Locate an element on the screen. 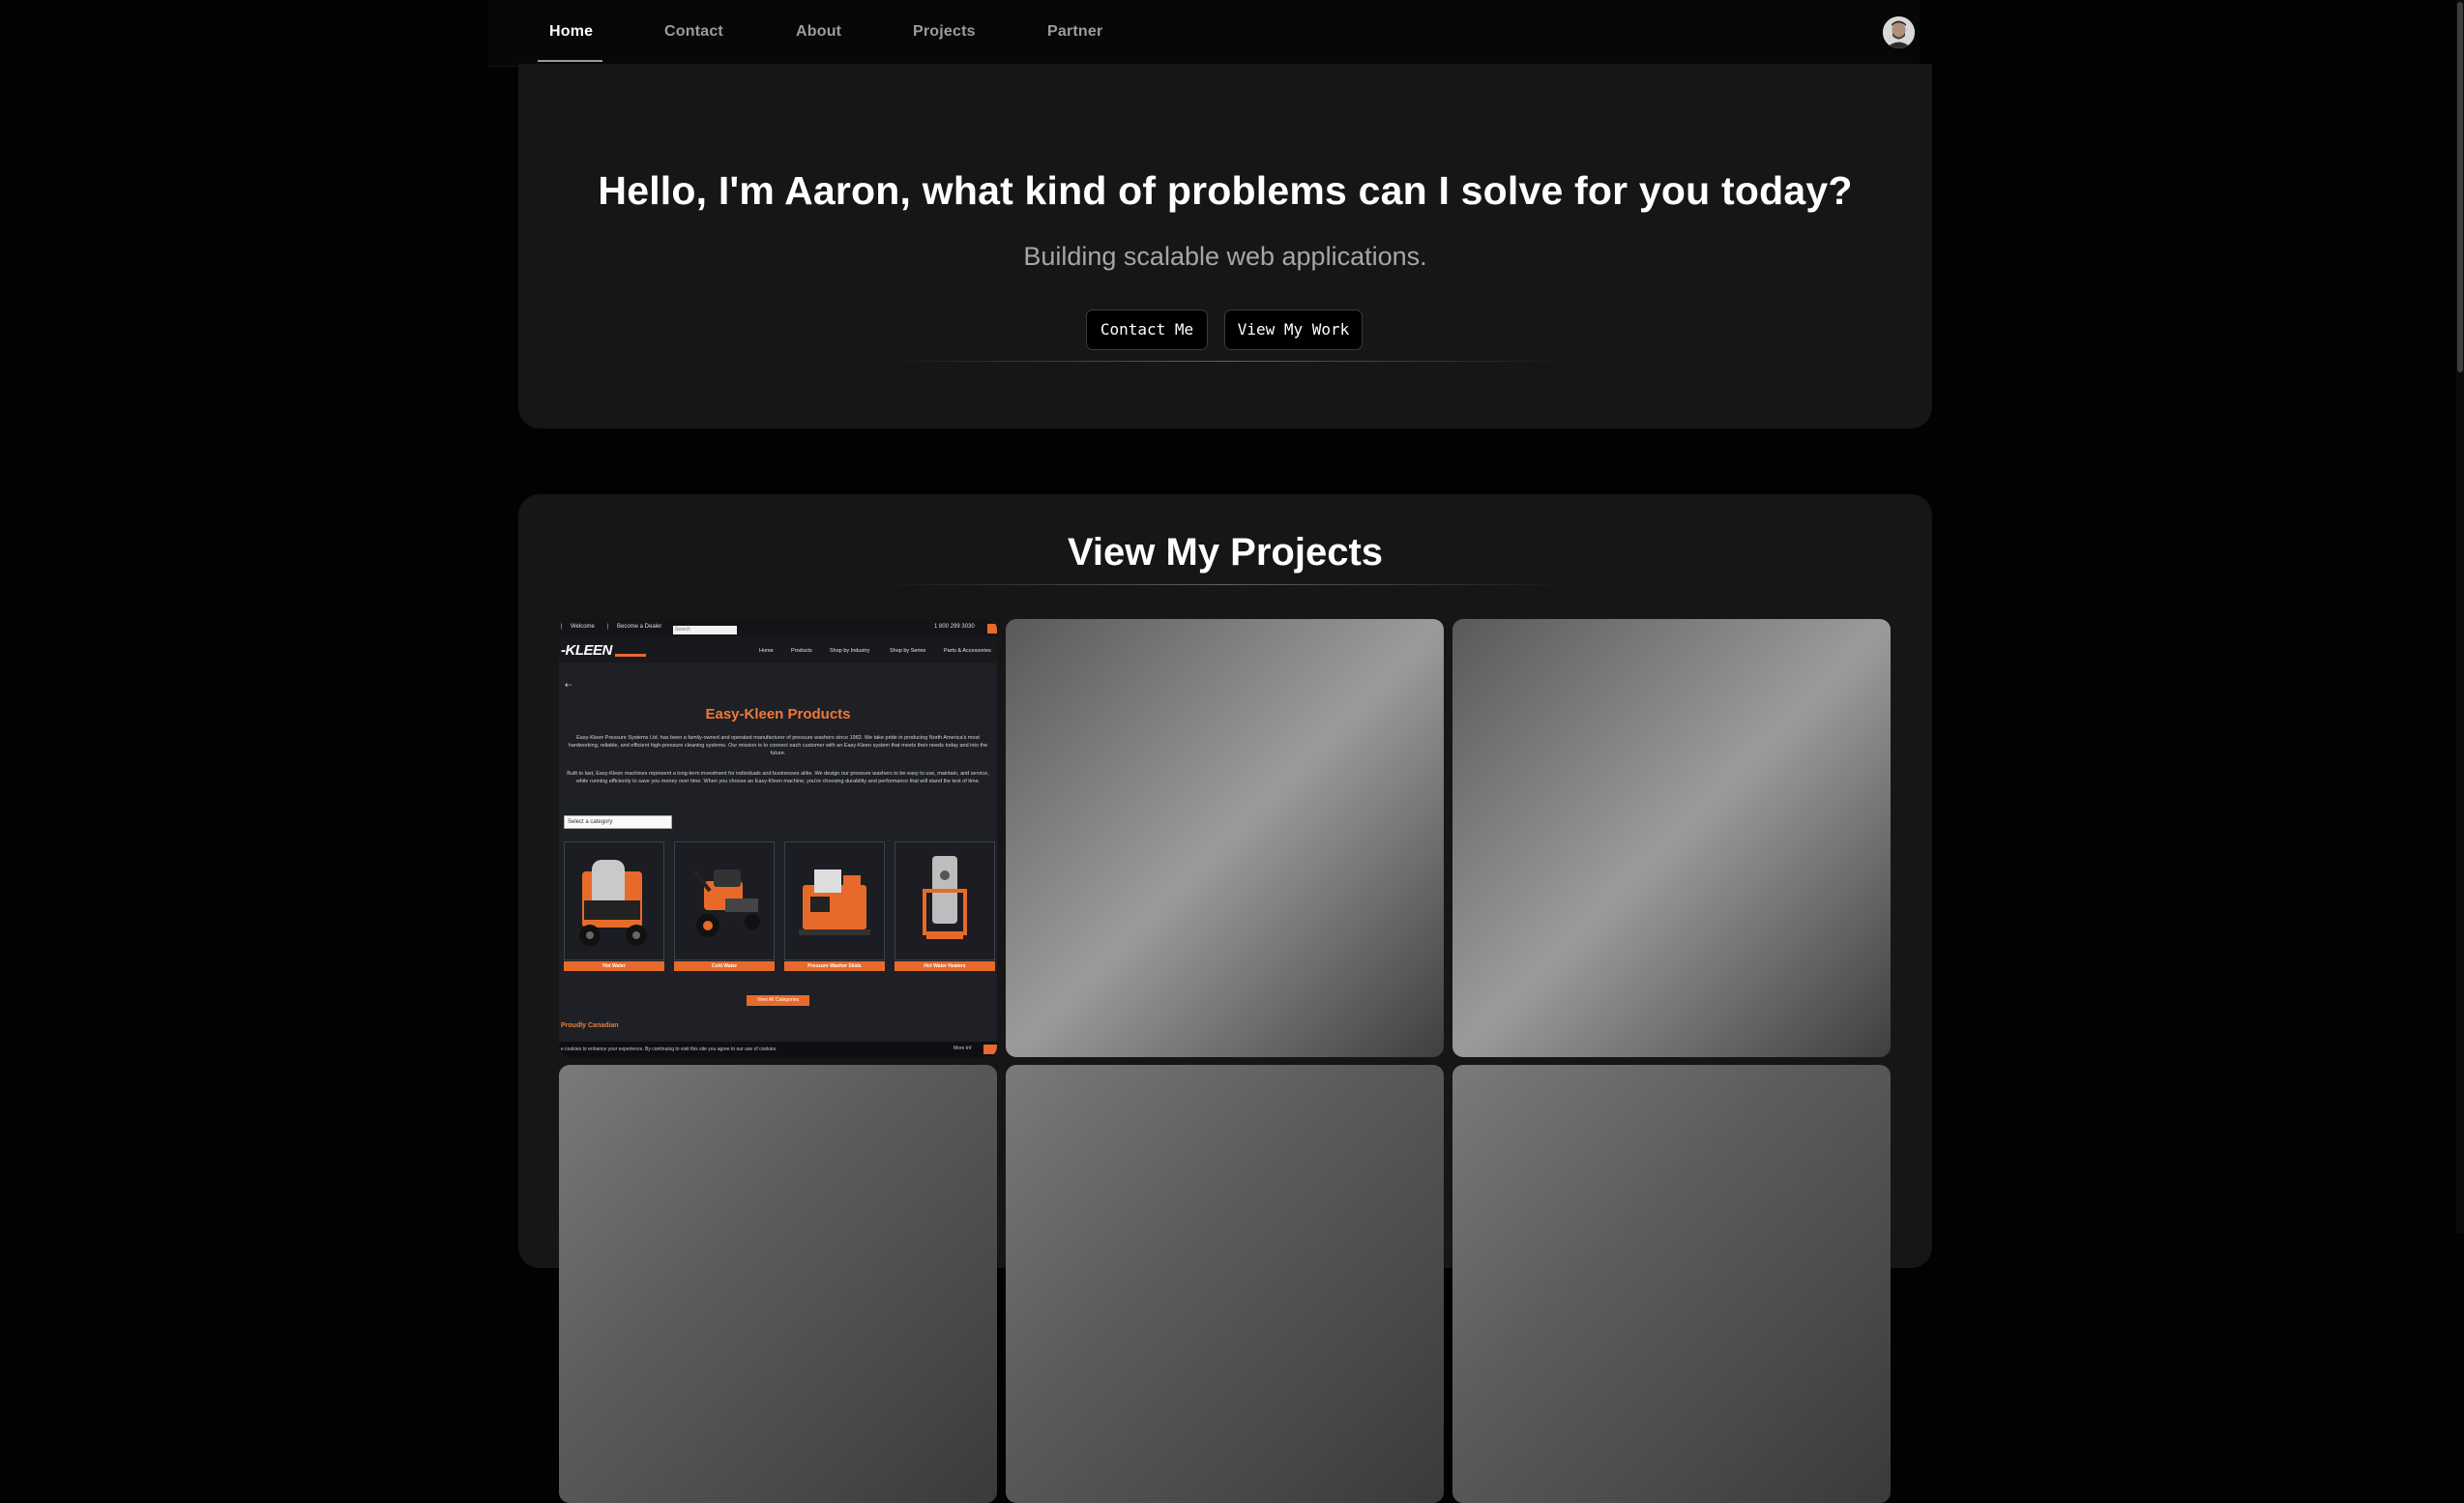  preview-logo: -KLEEN is located at coordinates (587, 650).